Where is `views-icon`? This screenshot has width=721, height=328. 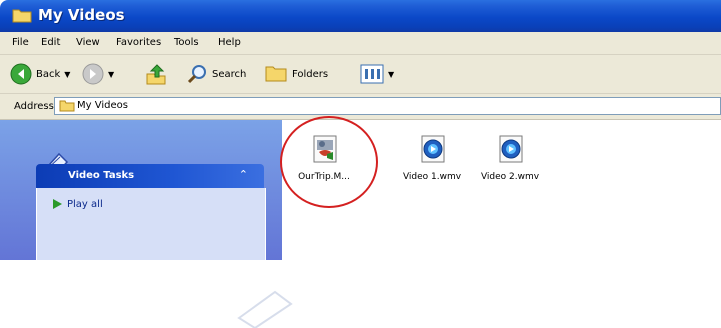
views-icon is located at coordinates (372, 74).